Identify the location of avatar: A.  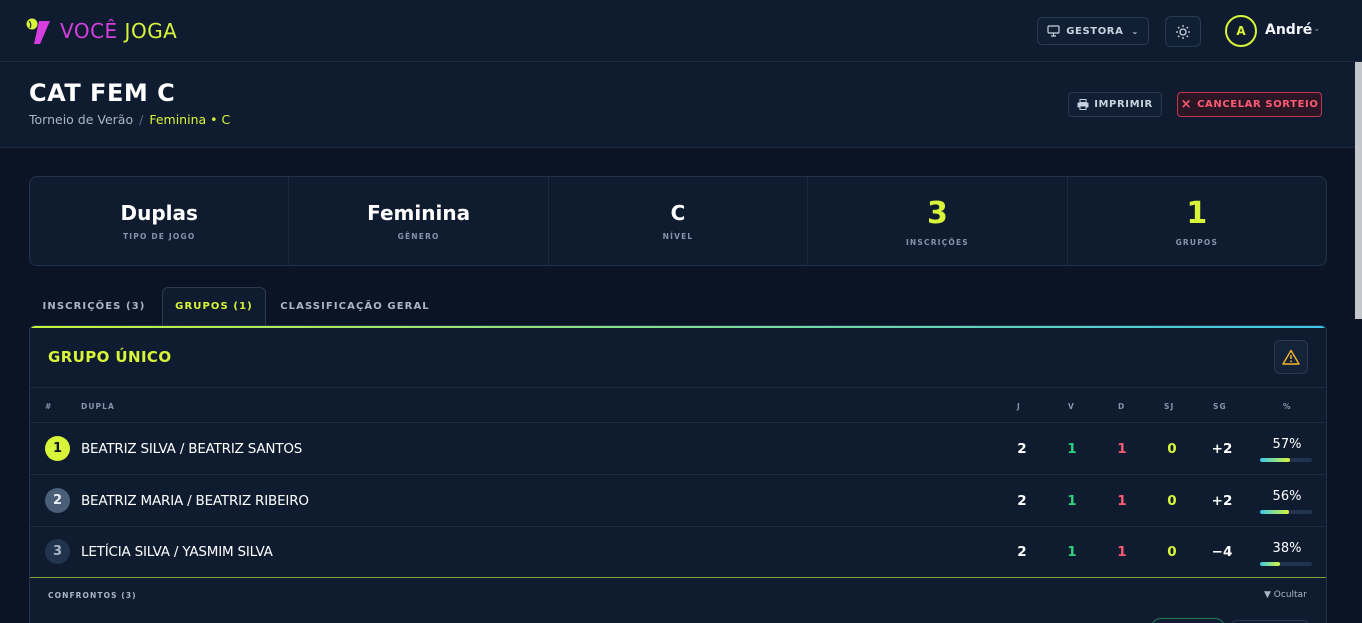
(1241, 31).